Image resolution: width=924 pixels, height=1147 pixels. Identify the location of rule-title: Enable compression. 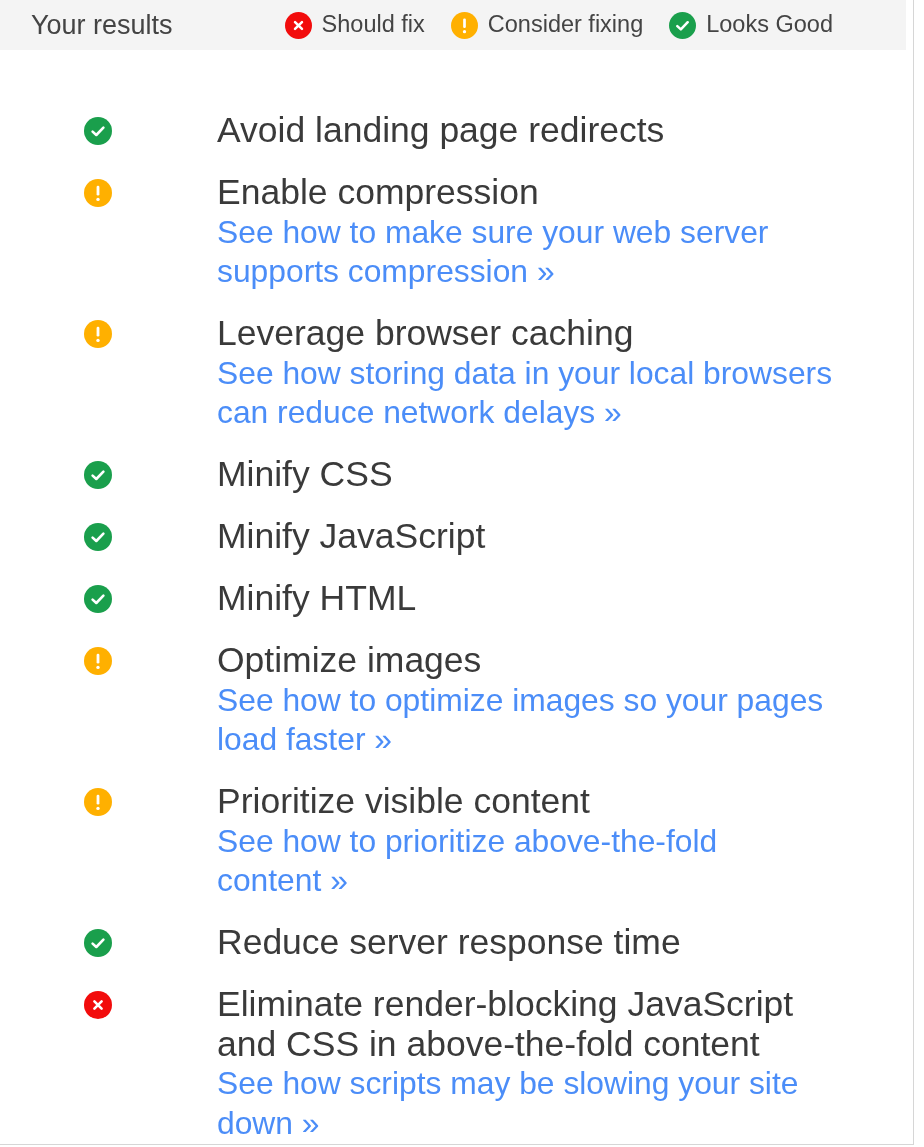
(378, 193).